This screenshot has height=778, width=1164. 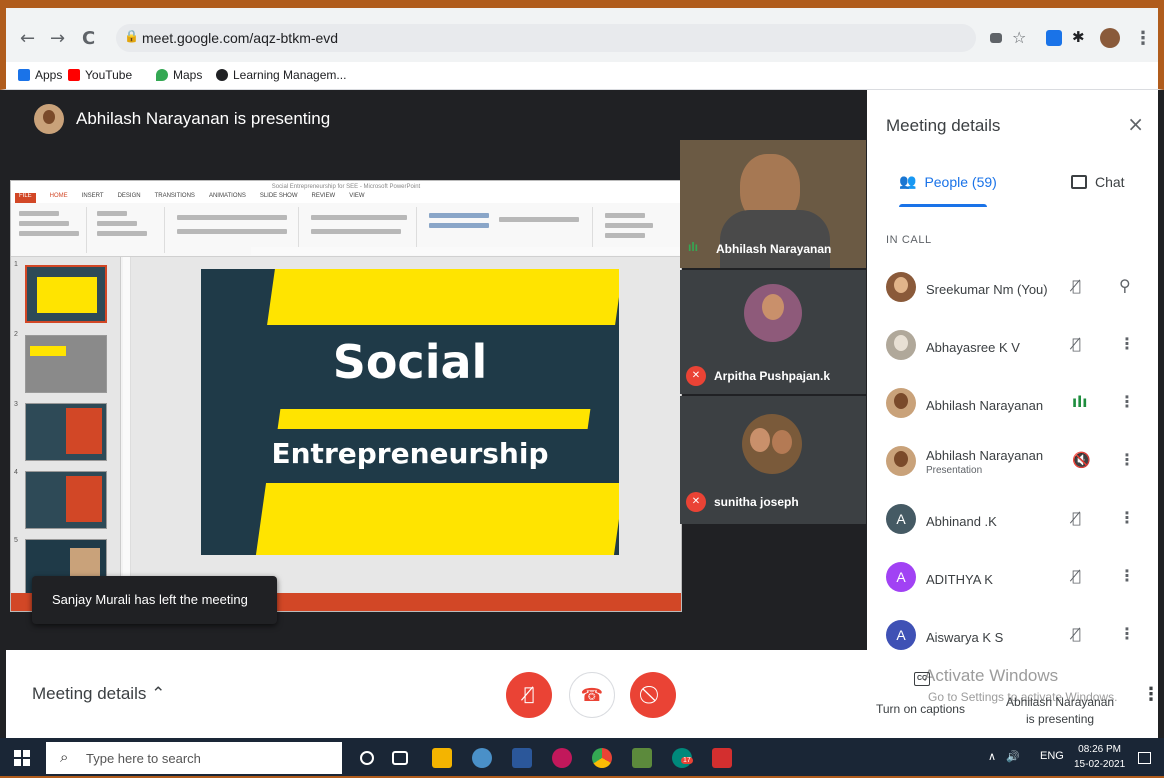 I want to click on participant-row: Abhilash Narayanan Presentation 🔇 ⋮, so click(x=1012, y=464).